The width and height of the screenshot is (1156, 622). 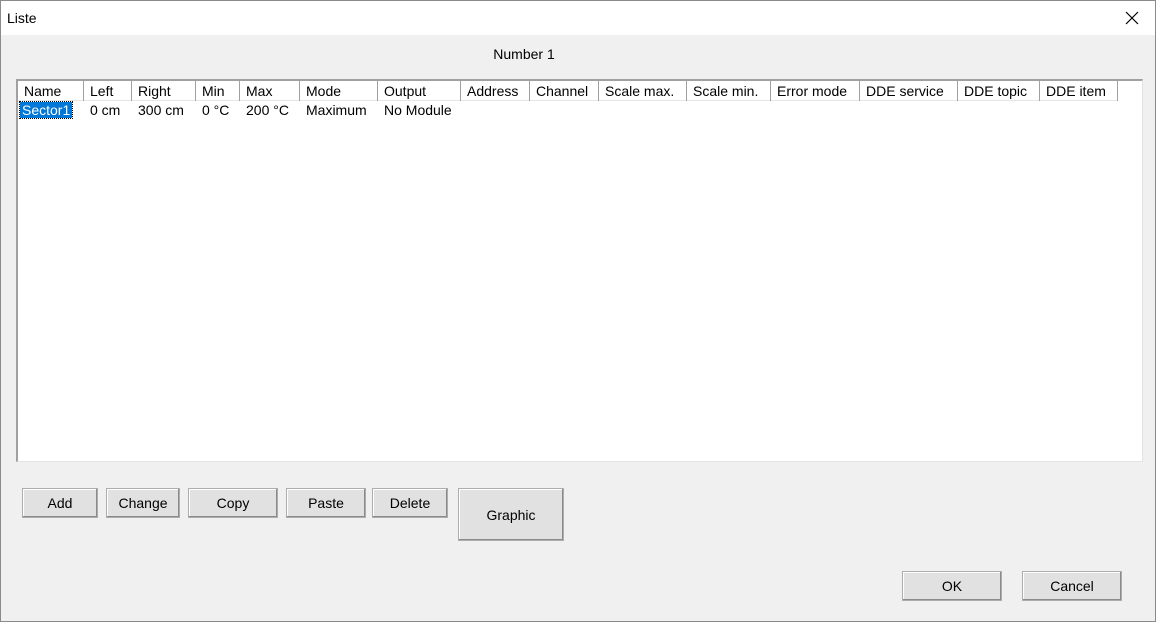 I want to click on add-button: Add, so click(x=60, y=503).